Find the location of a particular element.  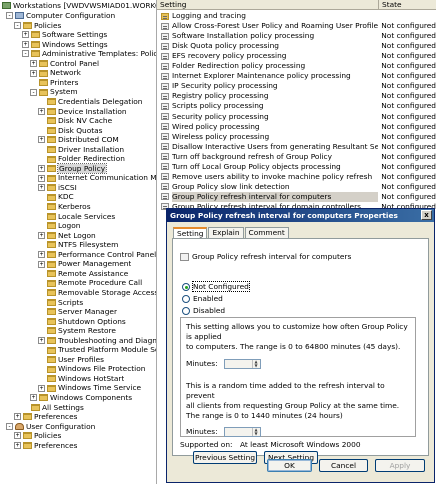

list-row: Security policy processing Not configured is located at coordinates (296, 117).